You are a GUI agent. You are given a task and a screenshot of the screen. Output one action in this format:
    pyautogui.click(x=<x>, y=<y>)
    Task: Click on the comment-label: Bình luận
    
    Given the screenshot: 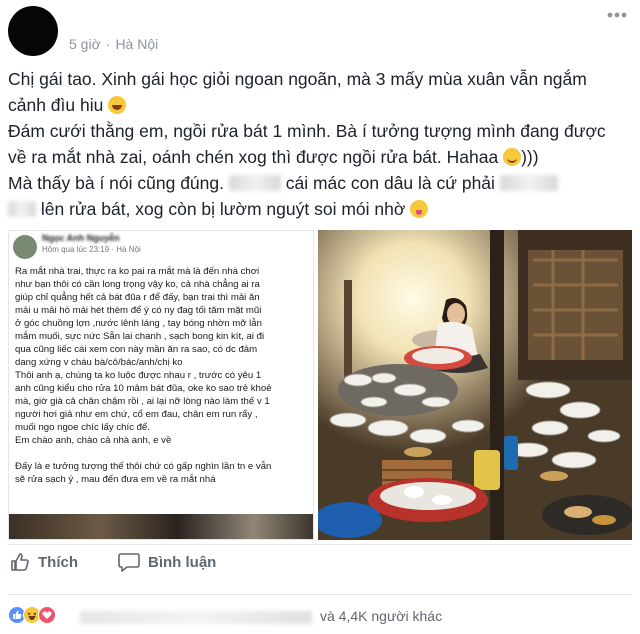 What is the action you would take?
    pyautogui.click(x=182, y=562)
    